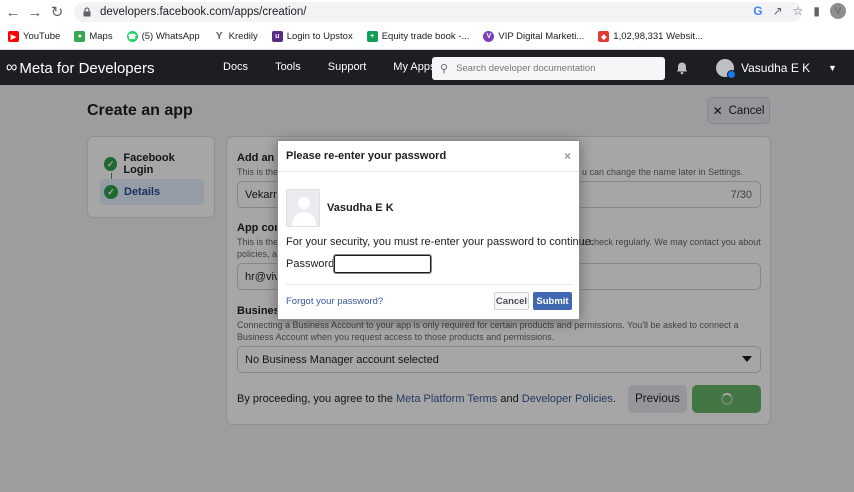 Image resolution: width=854 pixels, height=492 pixels. Describe the element at coordinates (798, 11) in the screenshot. I see `star-icon: ☆` at that location.